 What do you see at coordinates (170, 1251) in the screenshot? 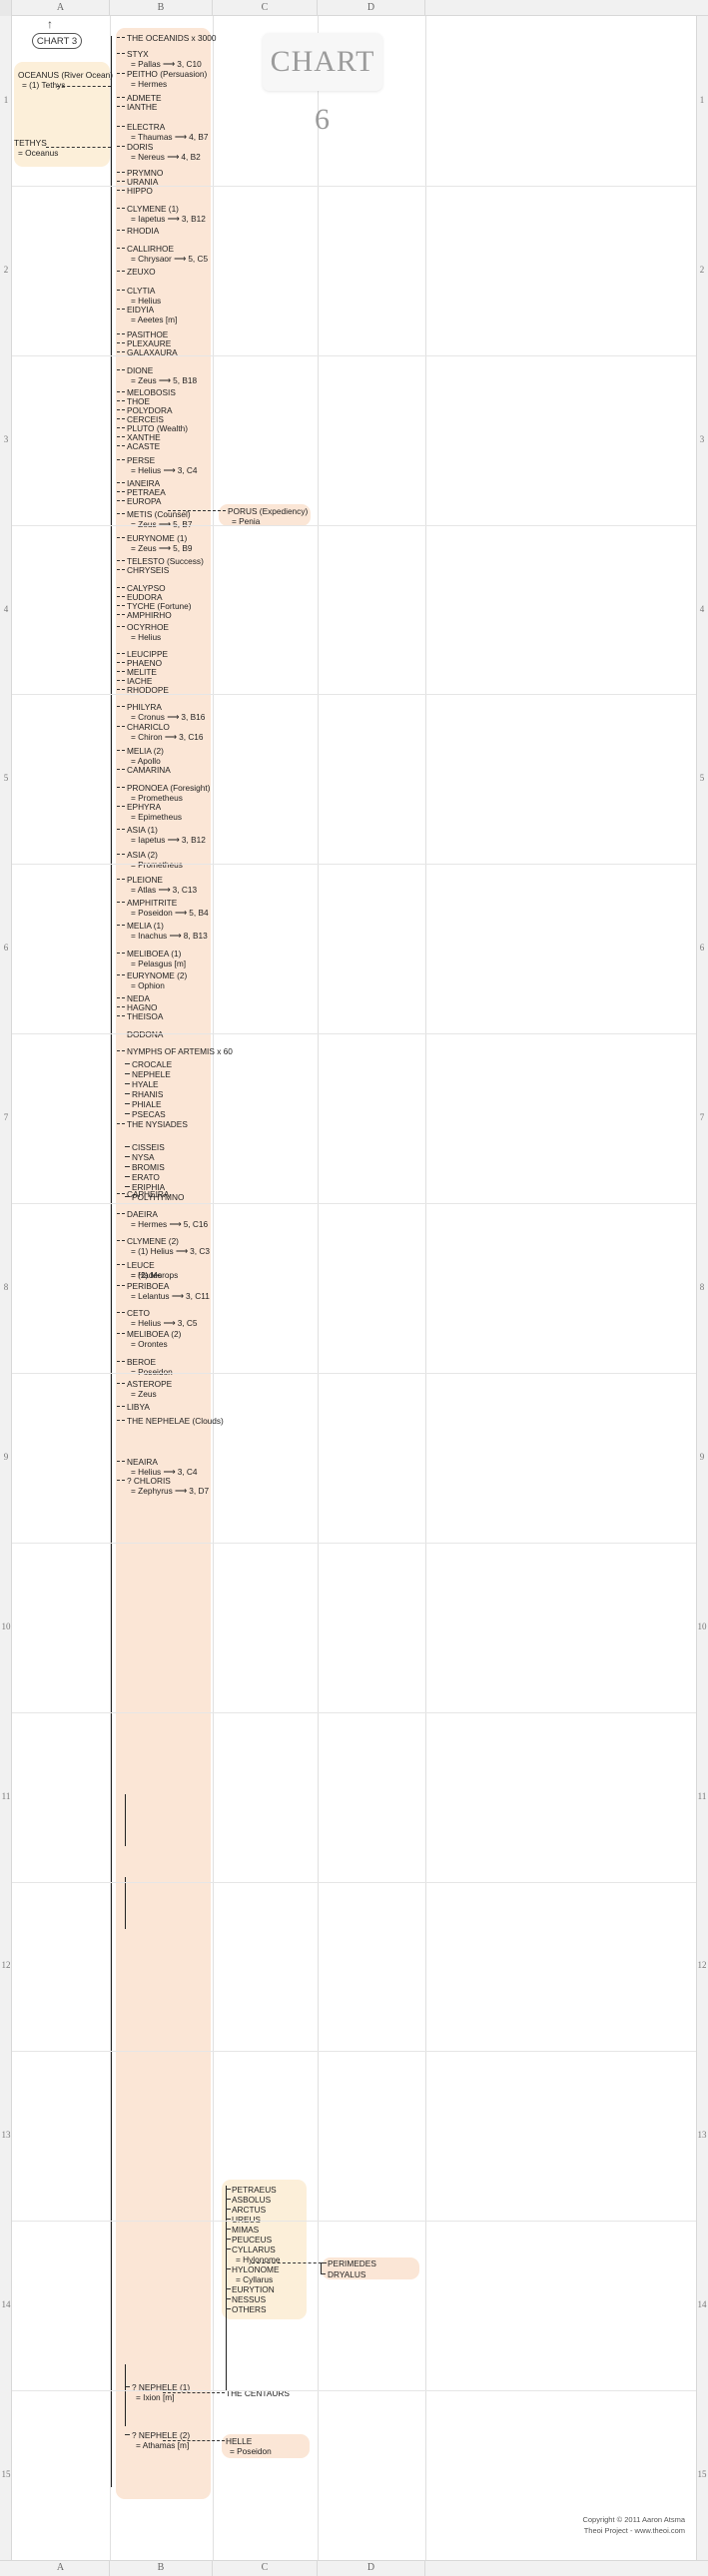
I see `entry-spouse: = (1) Helius ⟶ 3, C3` at bounding box center [170, 1251].